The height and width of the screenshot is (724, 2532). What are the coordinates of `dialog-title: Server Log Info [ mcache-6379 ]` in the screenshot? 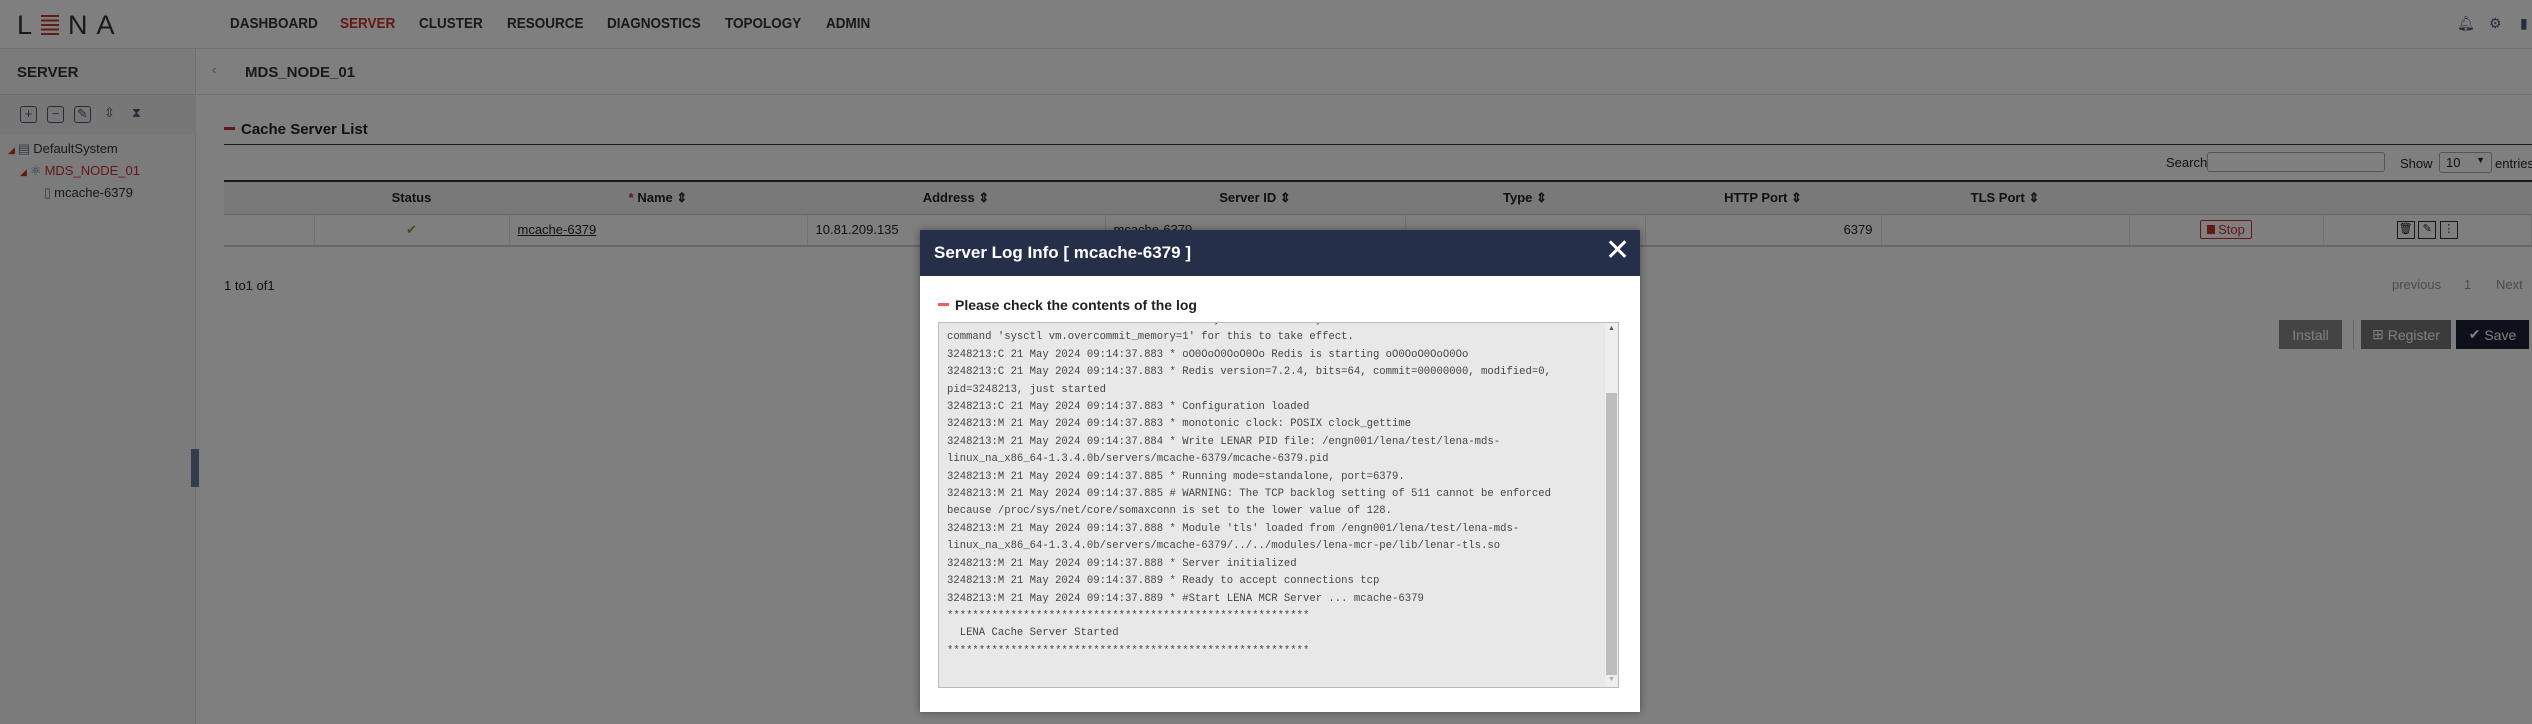 It's located at (1062, 252).